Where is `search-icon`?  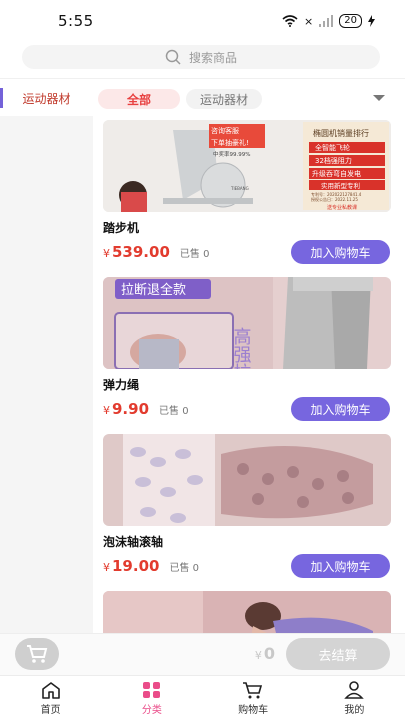 search-icon is located at coordinates (173, 57).